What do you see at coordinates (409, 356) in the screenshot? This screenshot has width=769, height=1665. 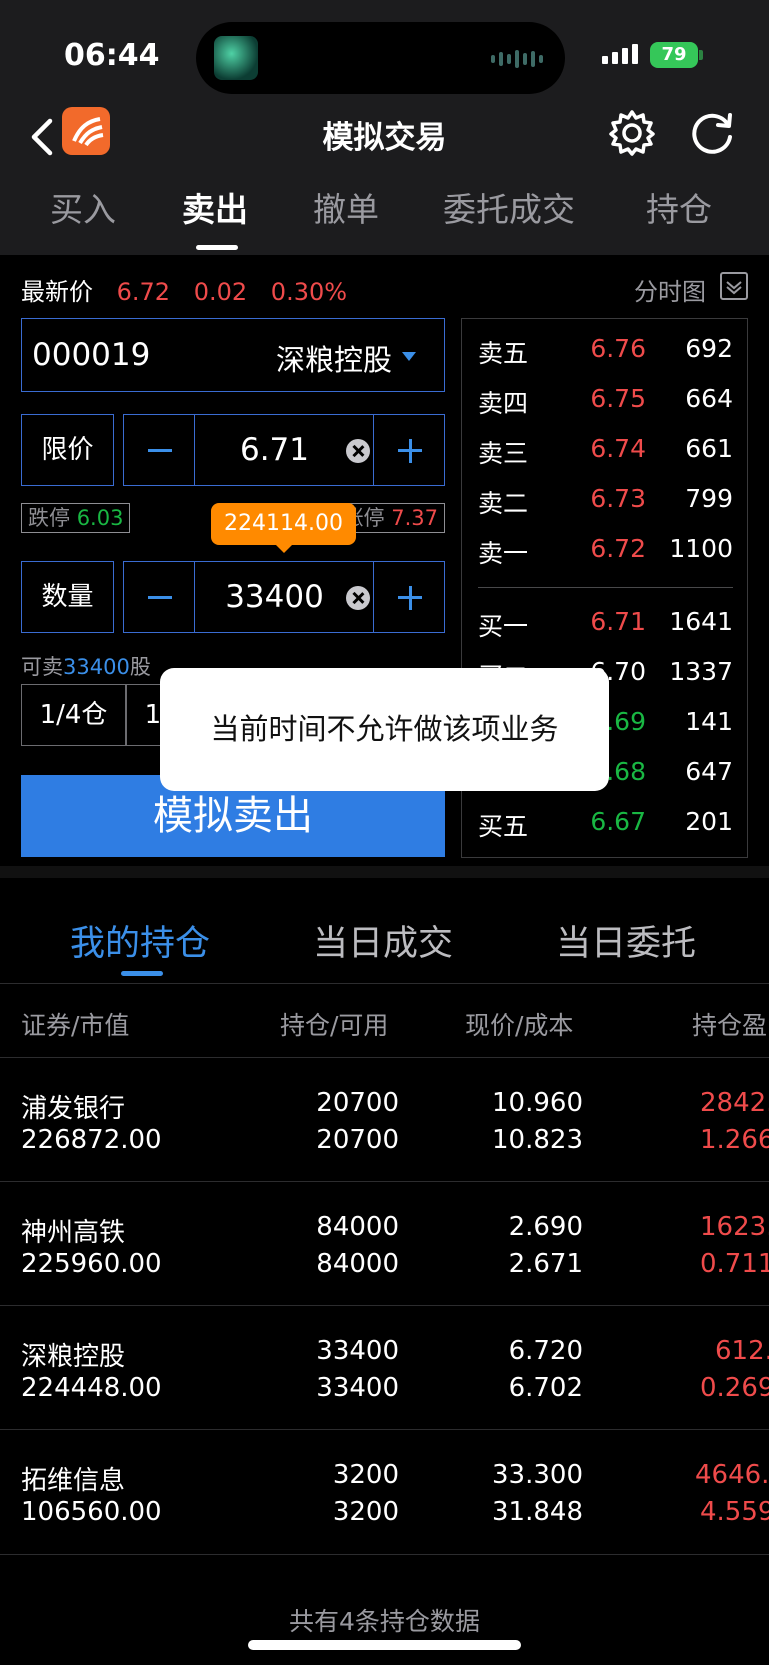 I see `chevron-down-icon` at bounding box center [409, 356].